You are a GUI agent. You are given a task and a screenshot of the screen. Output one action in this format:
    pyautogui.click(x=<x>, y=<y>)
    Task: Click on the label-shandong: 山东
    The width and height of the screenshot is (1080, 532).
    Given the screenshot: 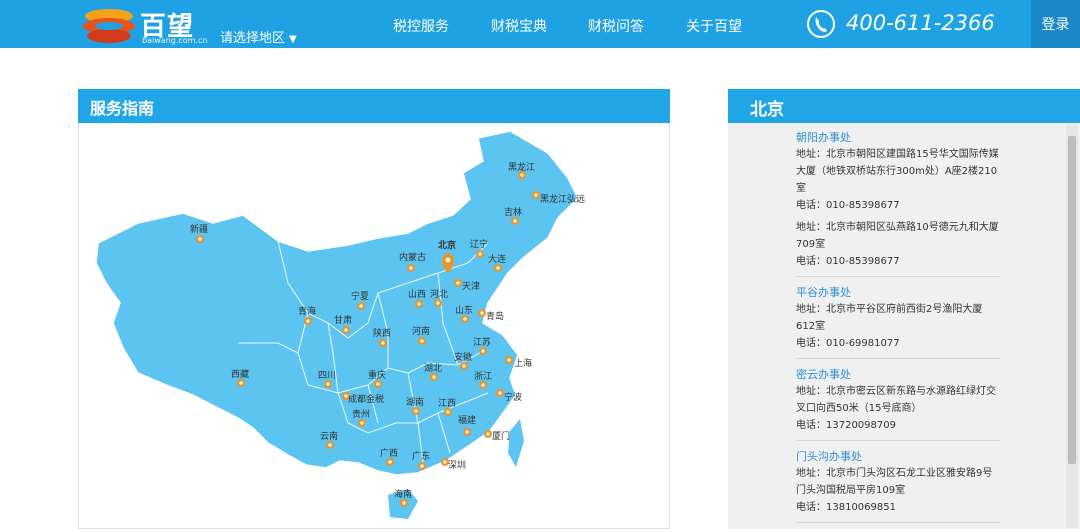 What is the action you would take?
    pyautogui.click(x=464, y=310)
    